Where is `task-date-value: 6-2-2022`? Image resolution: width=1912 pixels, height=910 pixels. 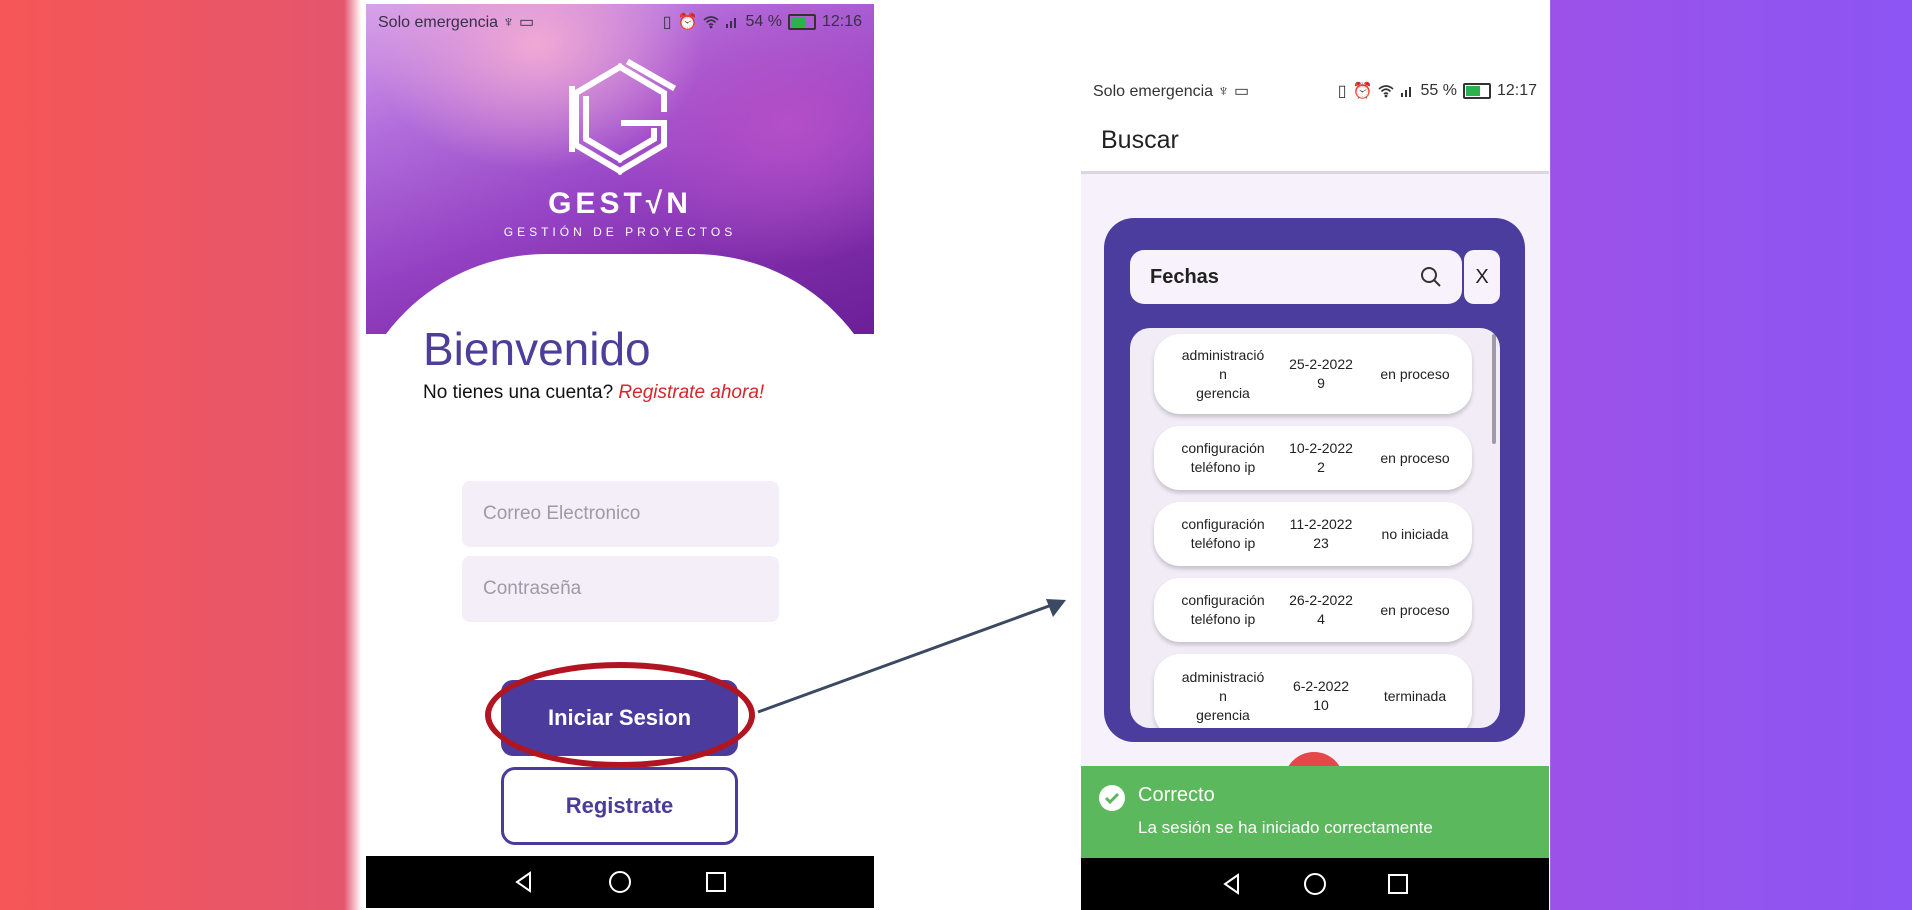
task-date-value: 6-2-2022 is located at coordinates (1321, 686).